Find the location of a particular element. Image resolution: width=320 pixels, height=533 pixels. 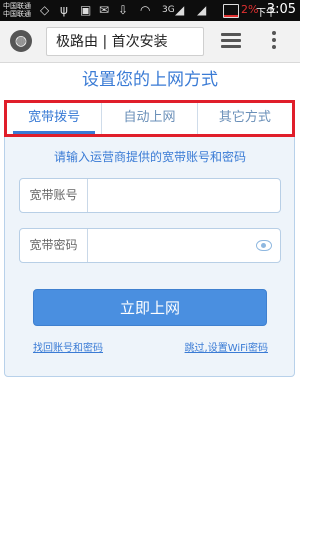

usb-icon: ψ is located at coordinates (64, 10).